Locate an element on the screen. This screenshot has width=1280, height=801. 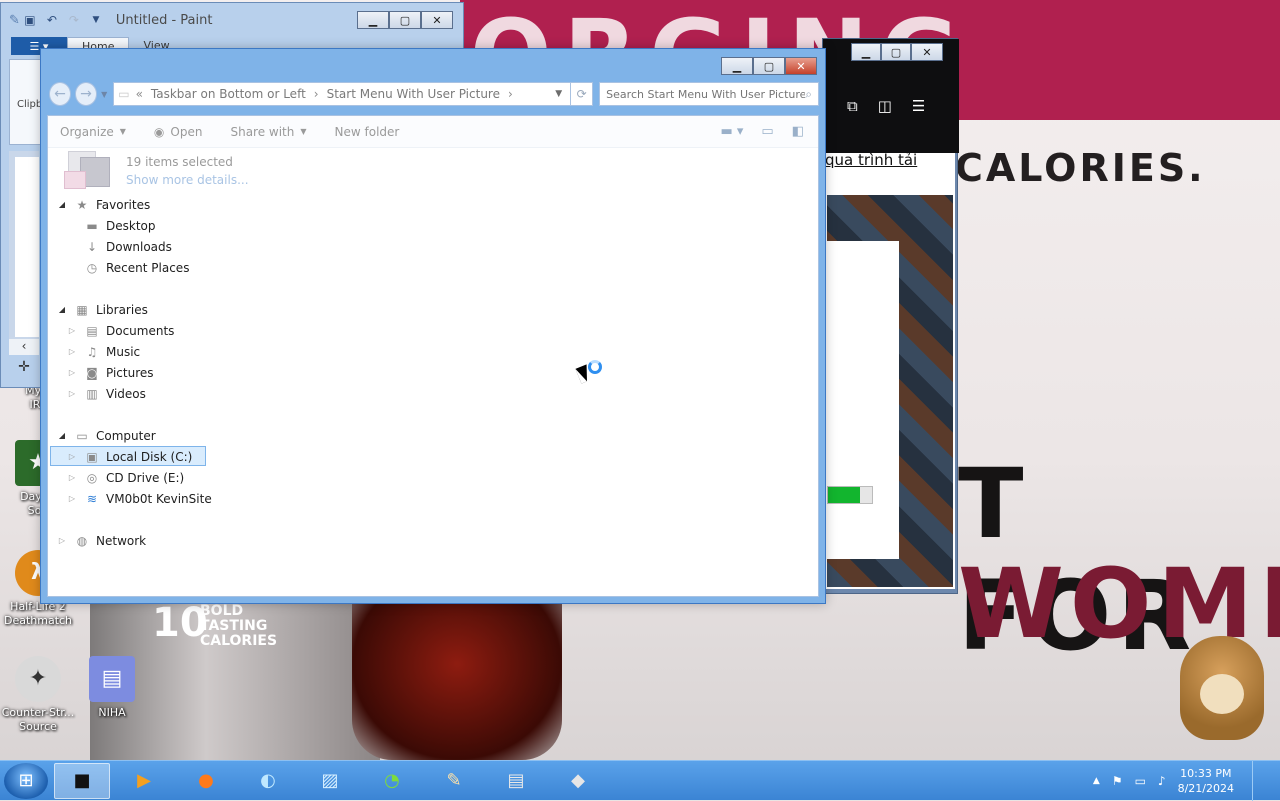
help-icon: ◧ is located at coordinates (798, 131).